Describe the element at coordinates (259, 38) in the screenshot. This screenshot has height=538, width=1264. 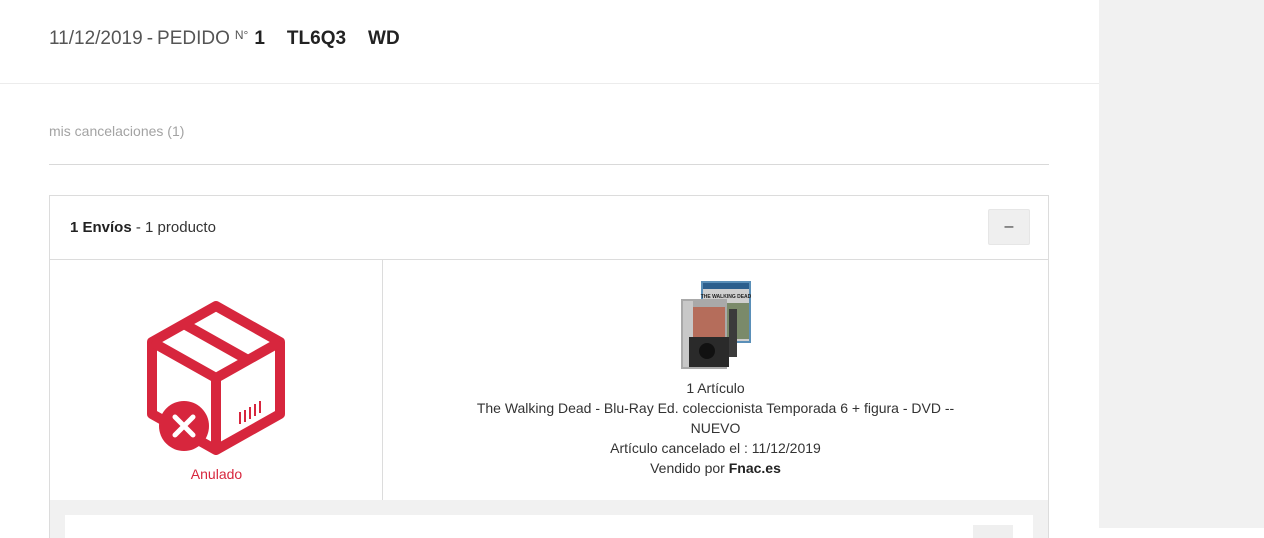
I see `order-number: 1` at that location.